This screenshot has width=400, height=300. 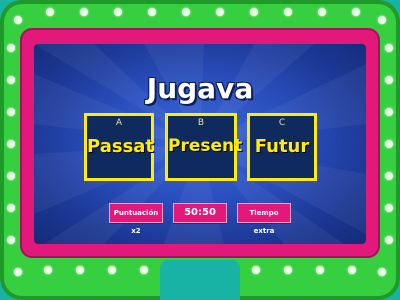 What do you see at coordinates (200, 280) in the screenshot?
I see `tv-stand-gap` at bounding box center [200, 280].